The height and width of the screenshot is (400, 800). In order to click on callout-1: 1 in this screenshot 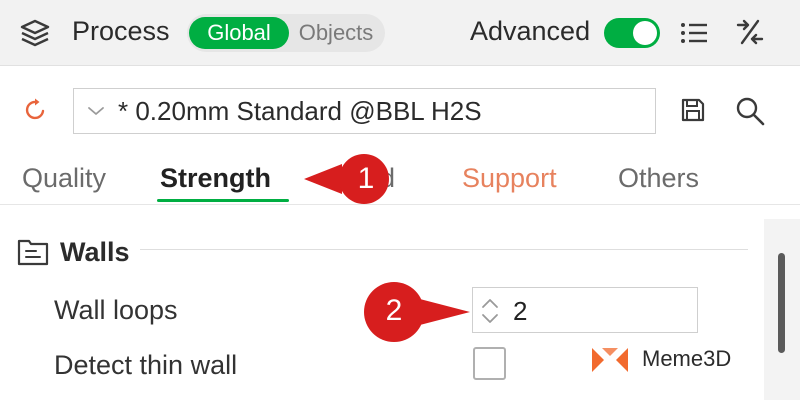, I will do `click(345, 179)`.